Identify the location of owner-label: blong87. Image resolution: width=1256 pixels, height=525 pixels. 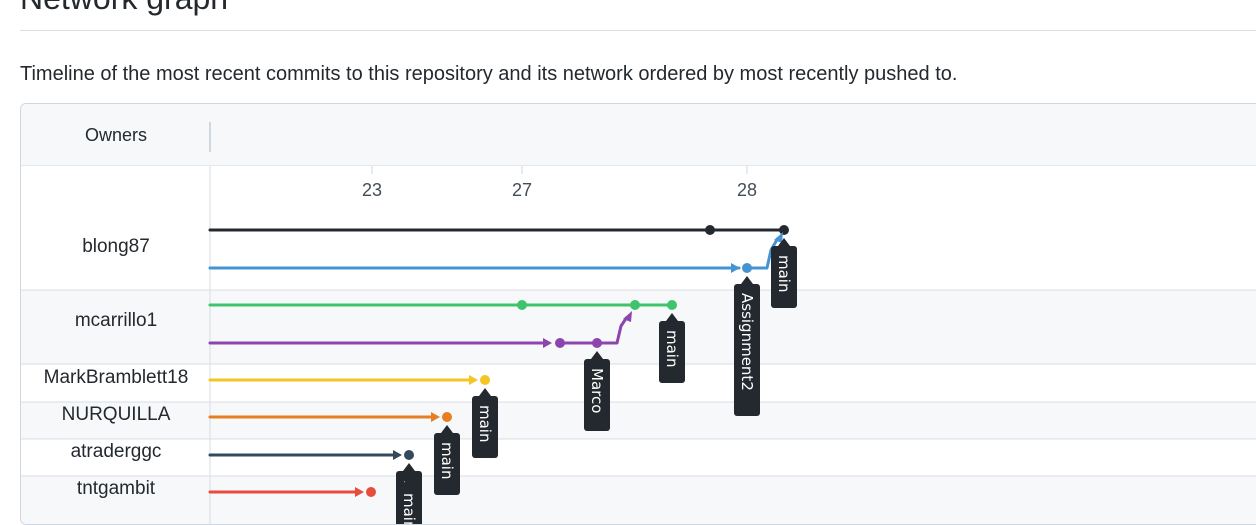
(116, 246).